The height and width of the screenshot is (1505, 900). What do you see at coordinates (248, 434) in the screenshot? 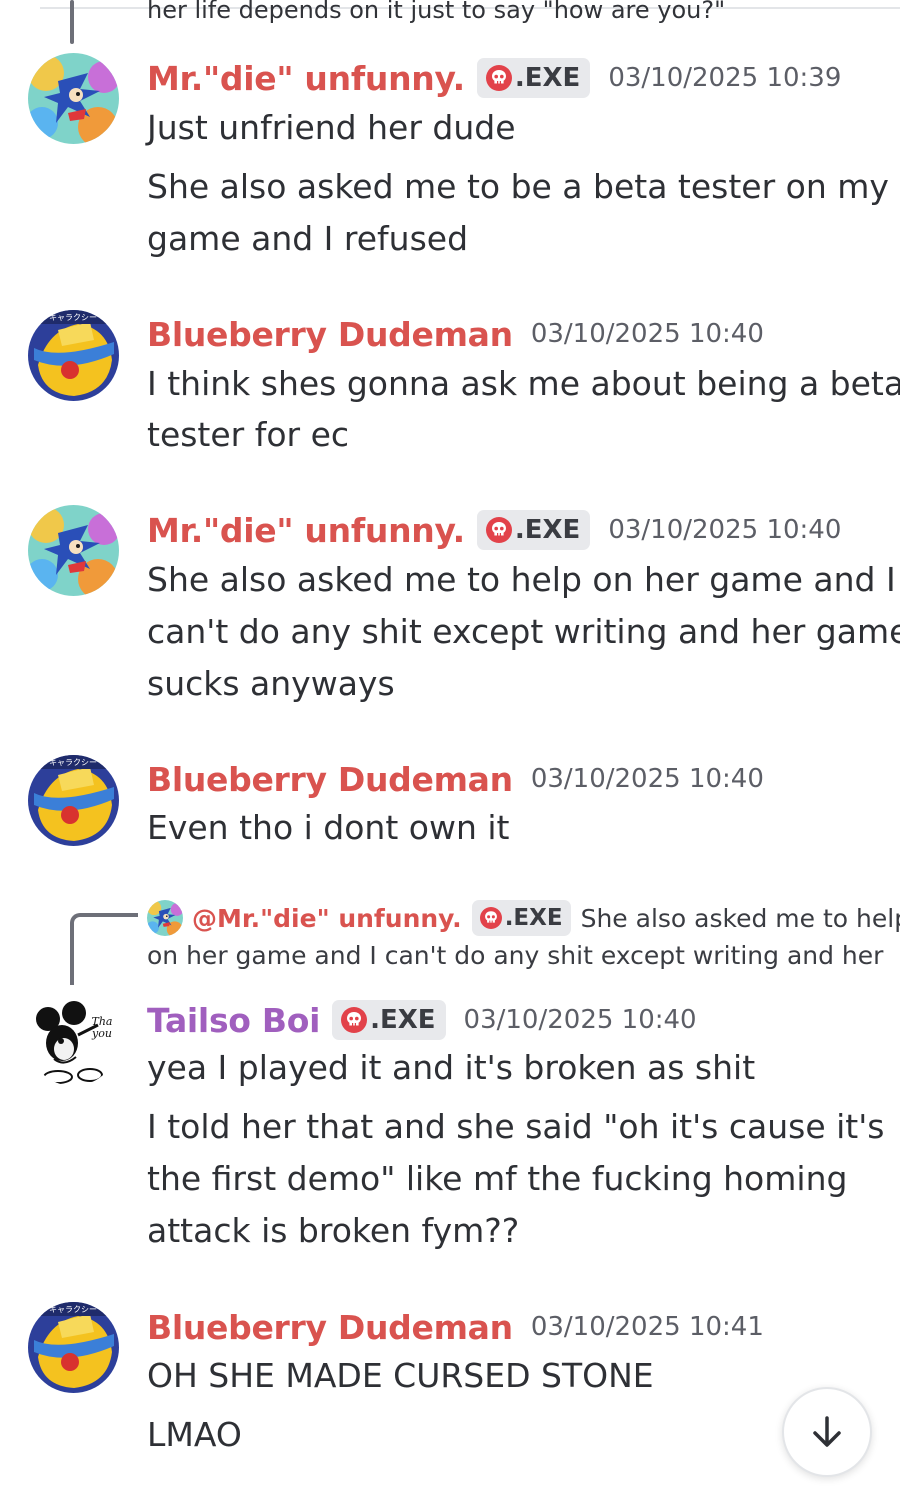
I see `message-text: tester for ec` at bounding box center [248, 434].